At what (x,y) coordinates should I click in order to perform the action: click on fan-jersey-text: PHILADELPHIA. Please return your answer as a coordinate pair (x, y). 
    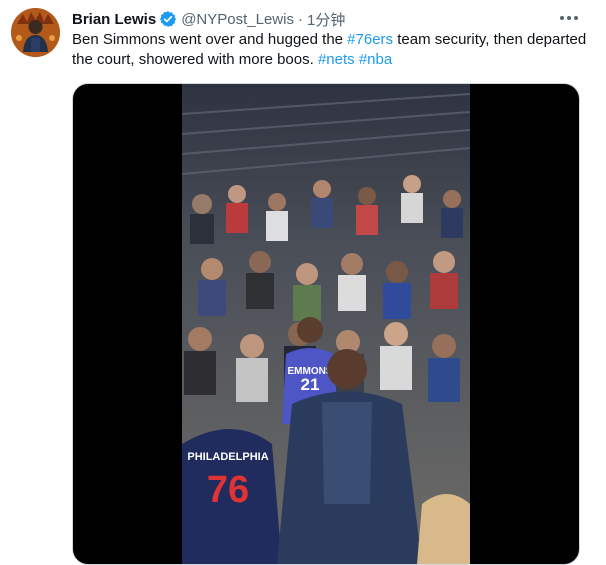
    Looking at the image, I should click on (227, 457).